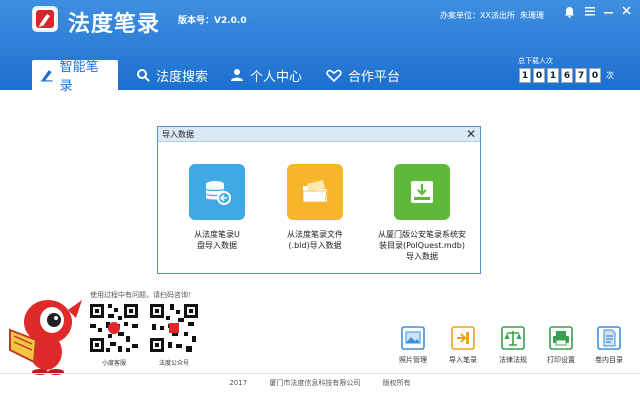  What do you see at coordinates (463, 360) in the screenshot?
I see `tool-label: 导入笔录` at bounding box center [463, 360].